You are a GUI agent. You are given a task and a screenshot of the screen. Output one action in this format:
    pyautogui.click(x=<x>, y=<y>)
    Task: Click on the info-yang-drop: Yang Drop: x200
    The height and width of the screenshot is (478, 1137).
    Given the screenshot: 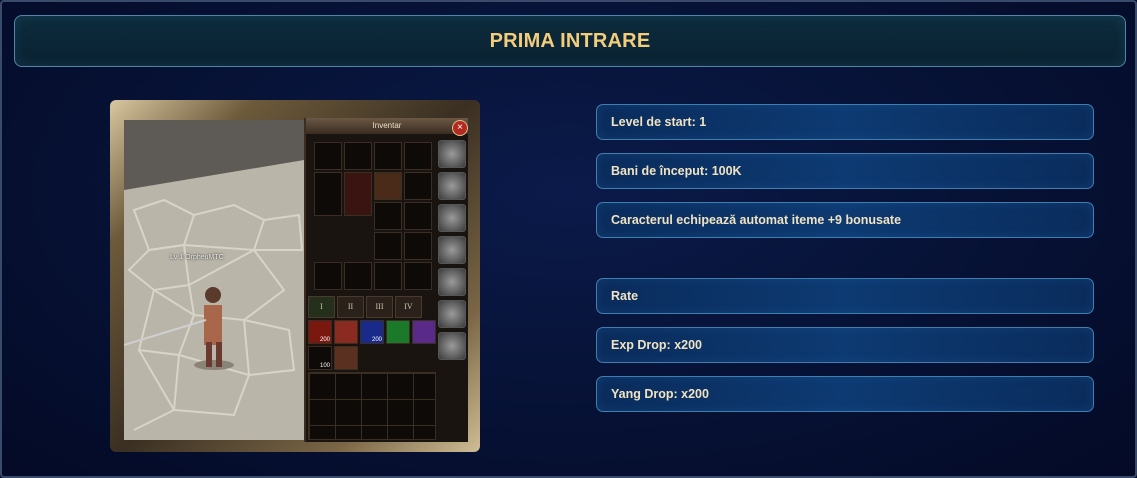 What is the action you would take?
    pyautogui.click(x=845, y=394)
    